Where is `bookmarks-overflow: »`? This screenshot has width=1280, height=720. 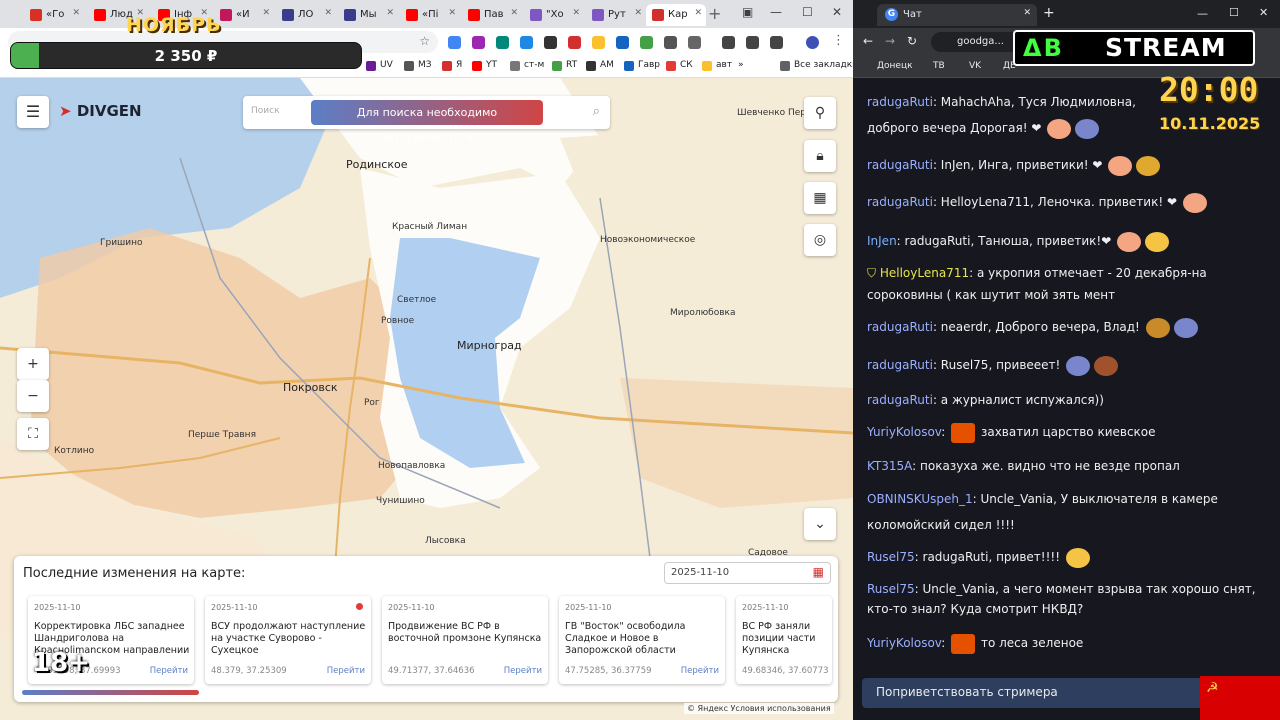
bookmarks-overflow: » is located at coordinates (741, 65).